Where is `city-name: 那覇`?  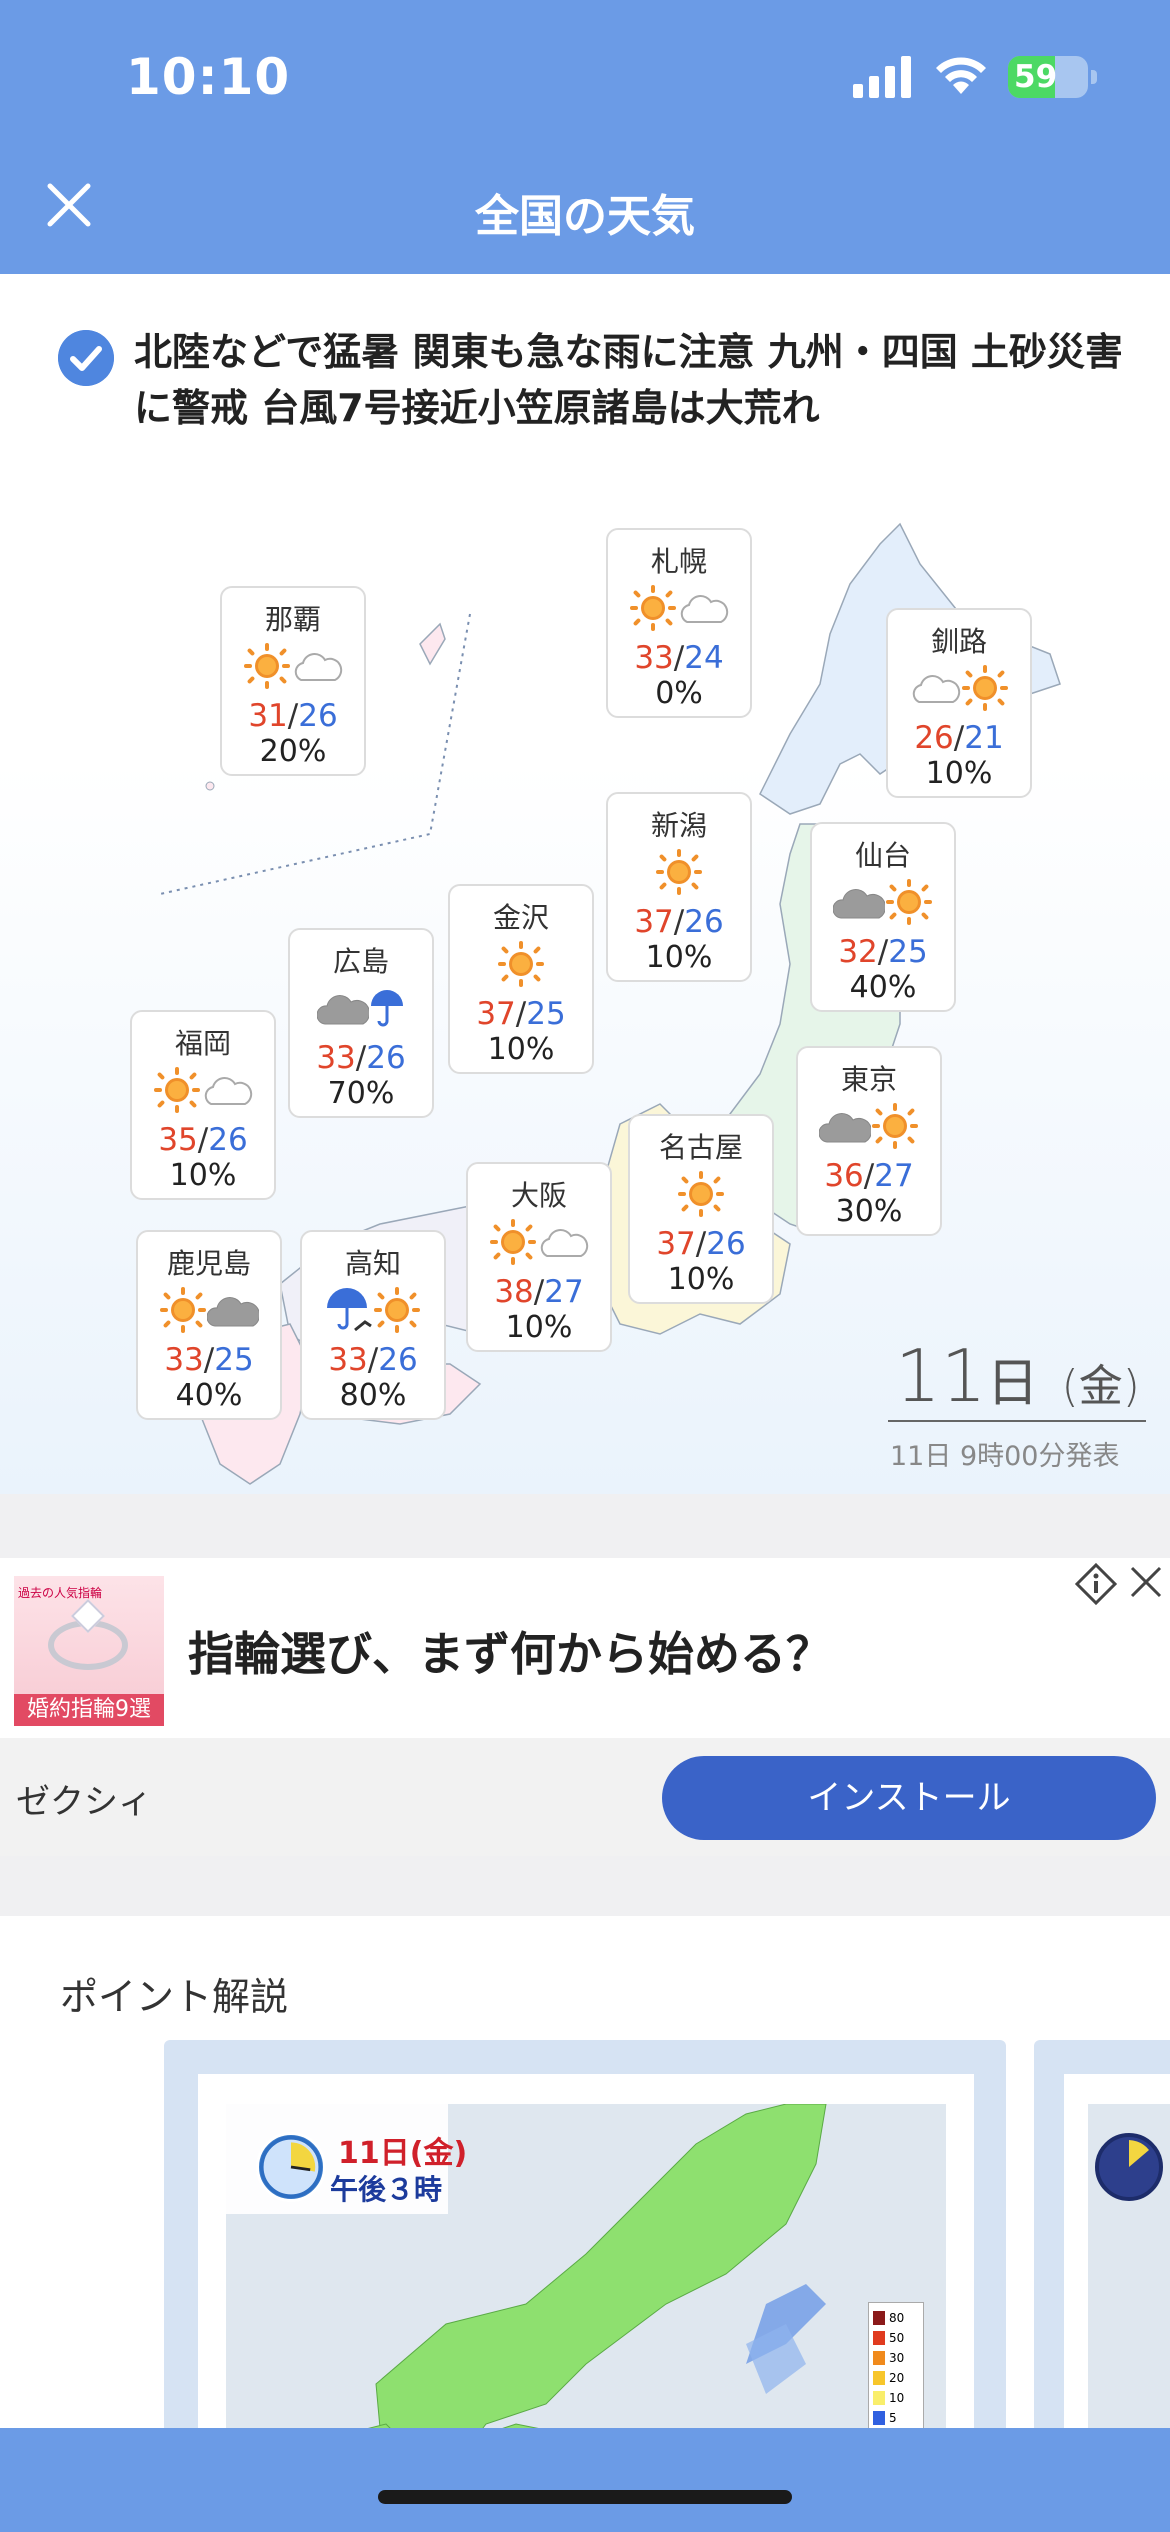
city-name: 那覇 is located at coordinates (292, 619).